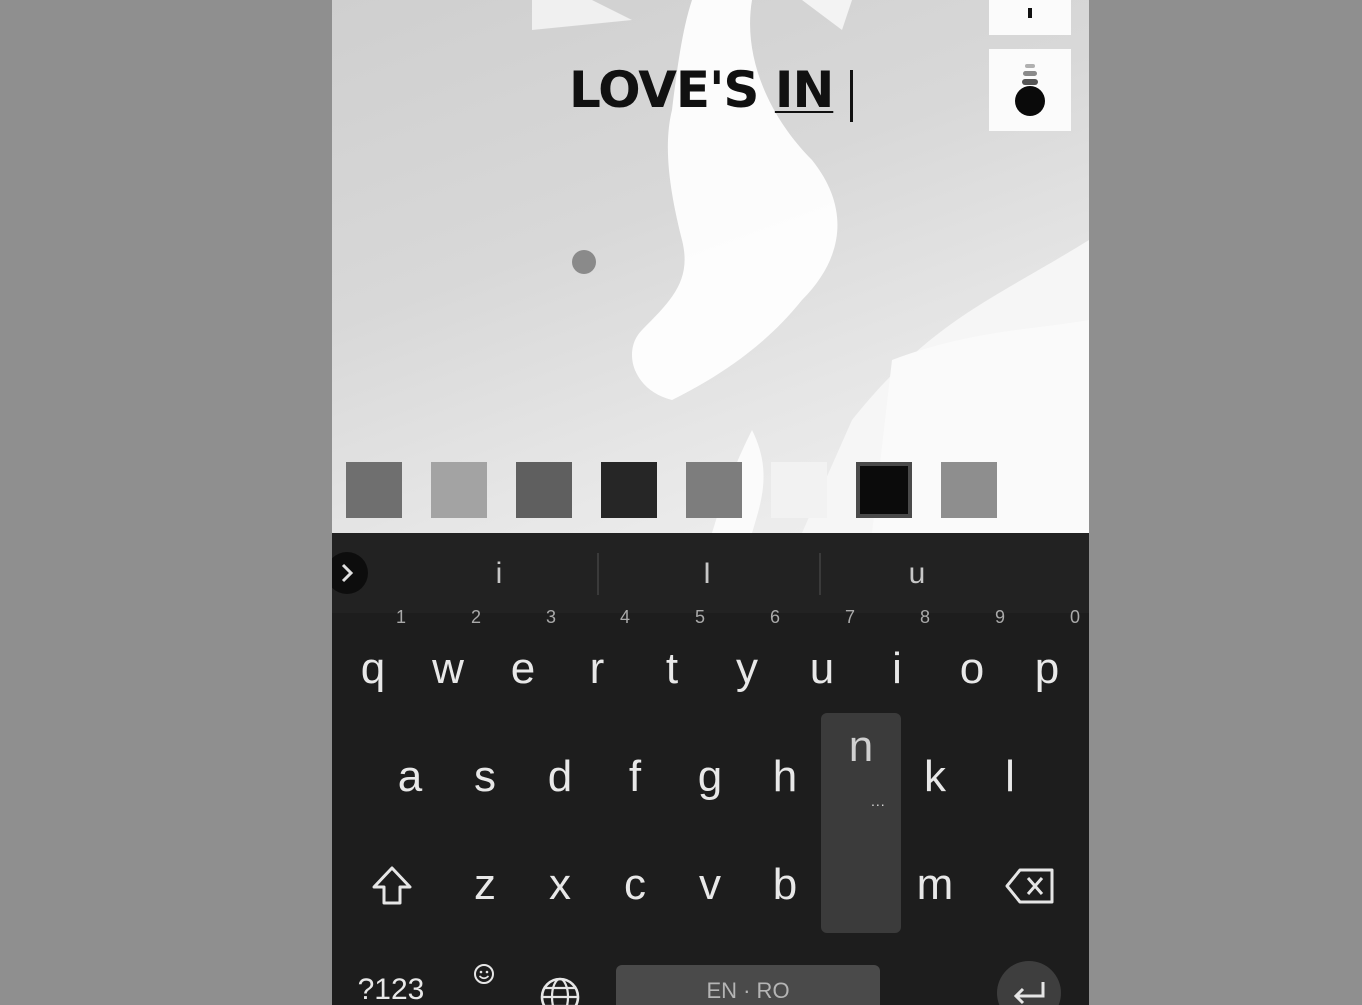  I want to click on add-text-icon, so click(1030, 12).